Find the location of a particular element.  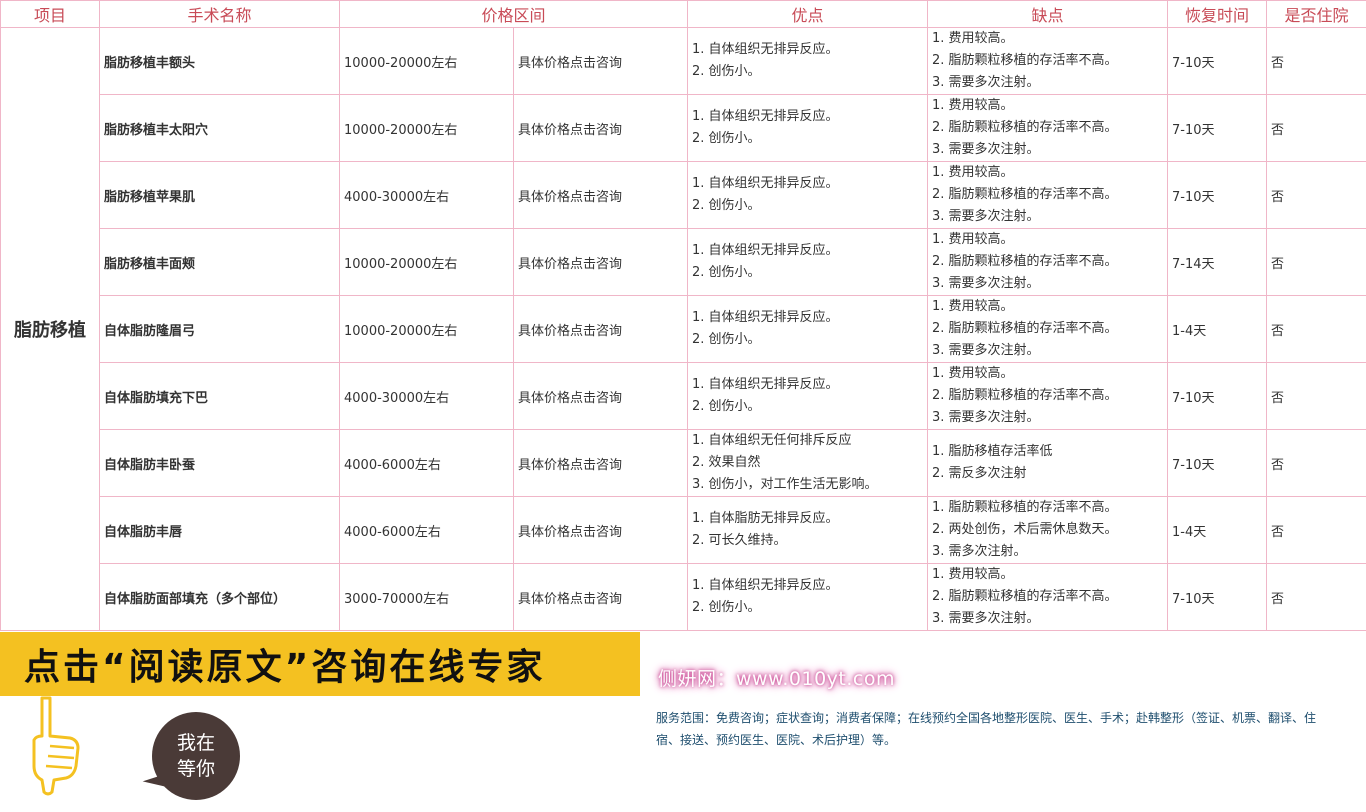

procedure-name: 脂肪移植苹果肌 is located at coordinates (219, 195).